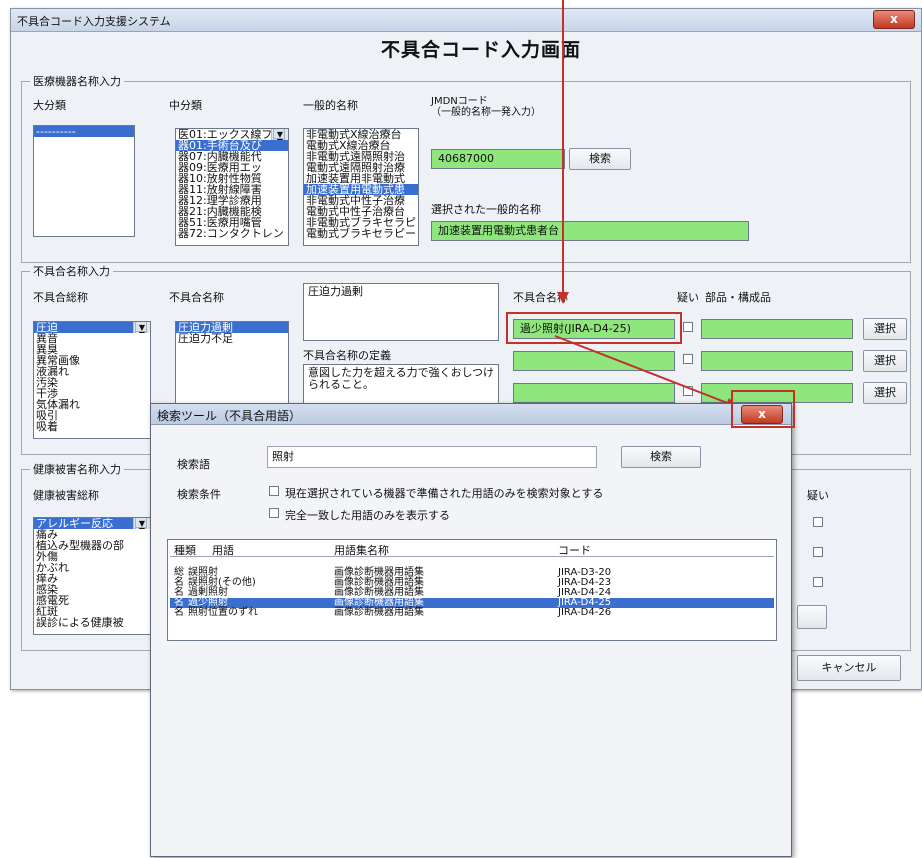 Image resolution: width=922 pixels, height=858 pixels. What do you see at coordinates (367, 515) in the screenshot?
I see `condition-text-2: 完全一致した用語のみを表示する` at bounding box center [367, 515].